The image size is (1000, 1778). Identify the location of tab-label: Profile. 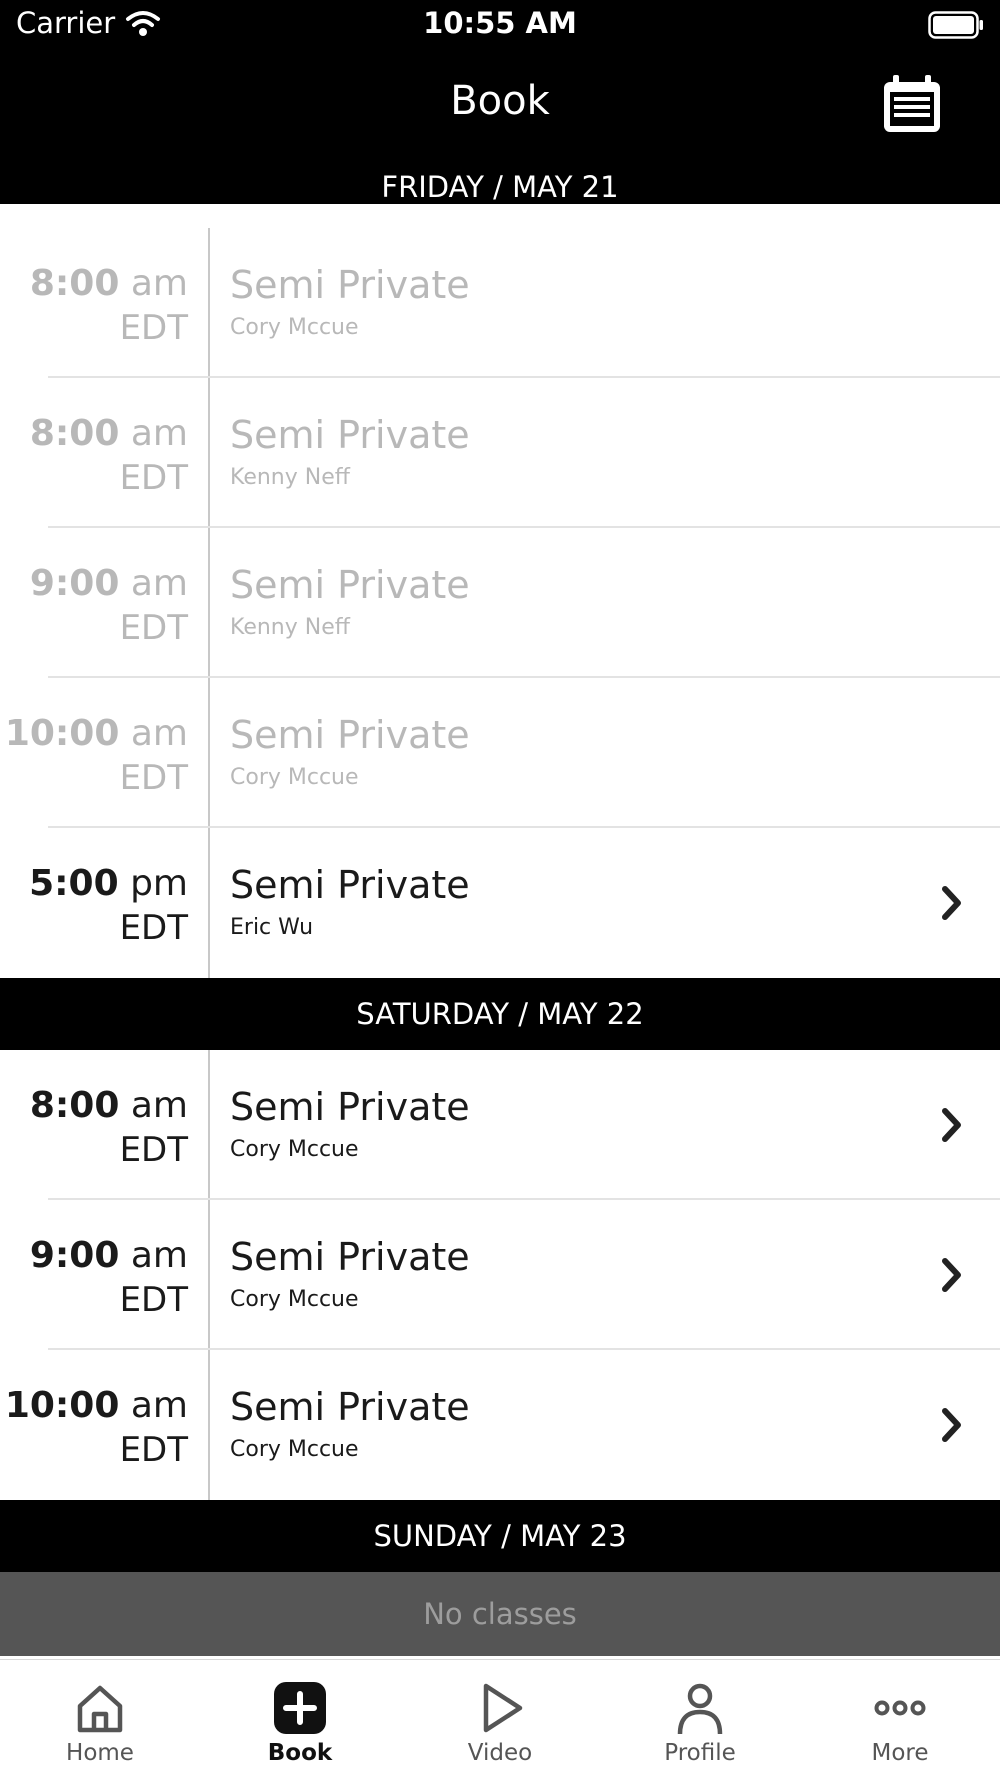
(700, 1753).